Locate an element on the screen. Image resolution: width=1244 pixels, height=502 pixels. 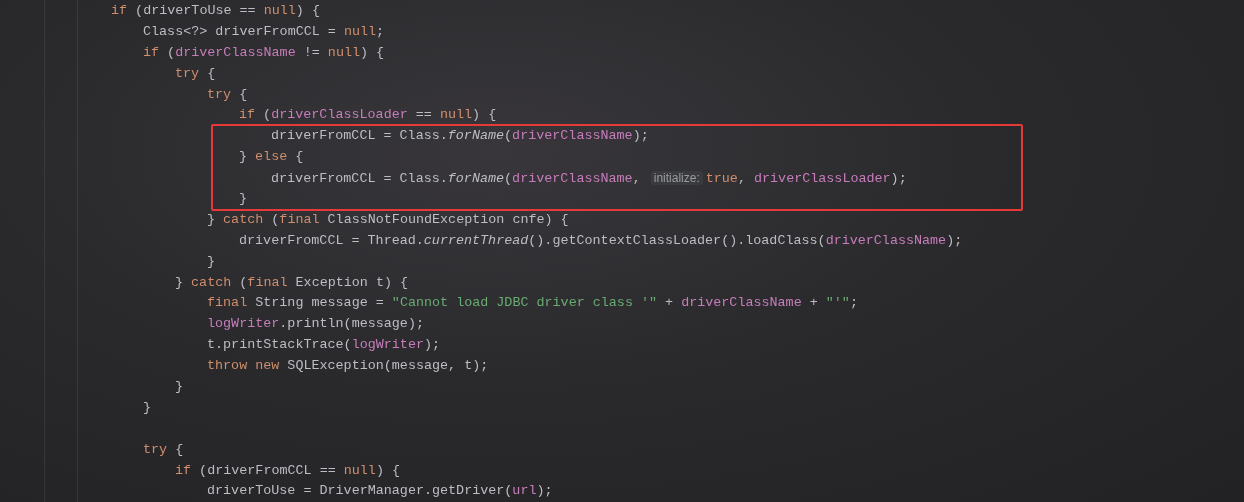
code-line: logWriter.println(message); is located at coordinates (315, 324).